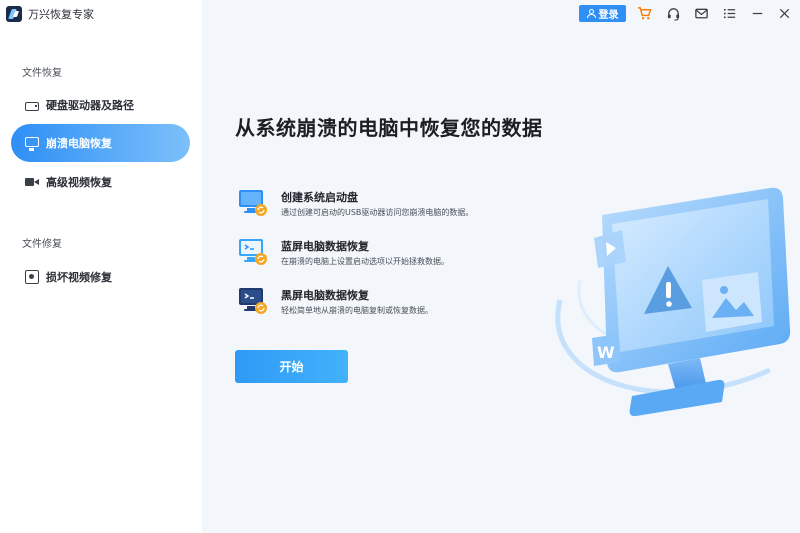 This screenshot has width=800, height=533. What do you see at coordinates (42, 73) in the screenshot?
I see `group-label-file-recovery: 文件恢复` at bounding box center [42, 73].